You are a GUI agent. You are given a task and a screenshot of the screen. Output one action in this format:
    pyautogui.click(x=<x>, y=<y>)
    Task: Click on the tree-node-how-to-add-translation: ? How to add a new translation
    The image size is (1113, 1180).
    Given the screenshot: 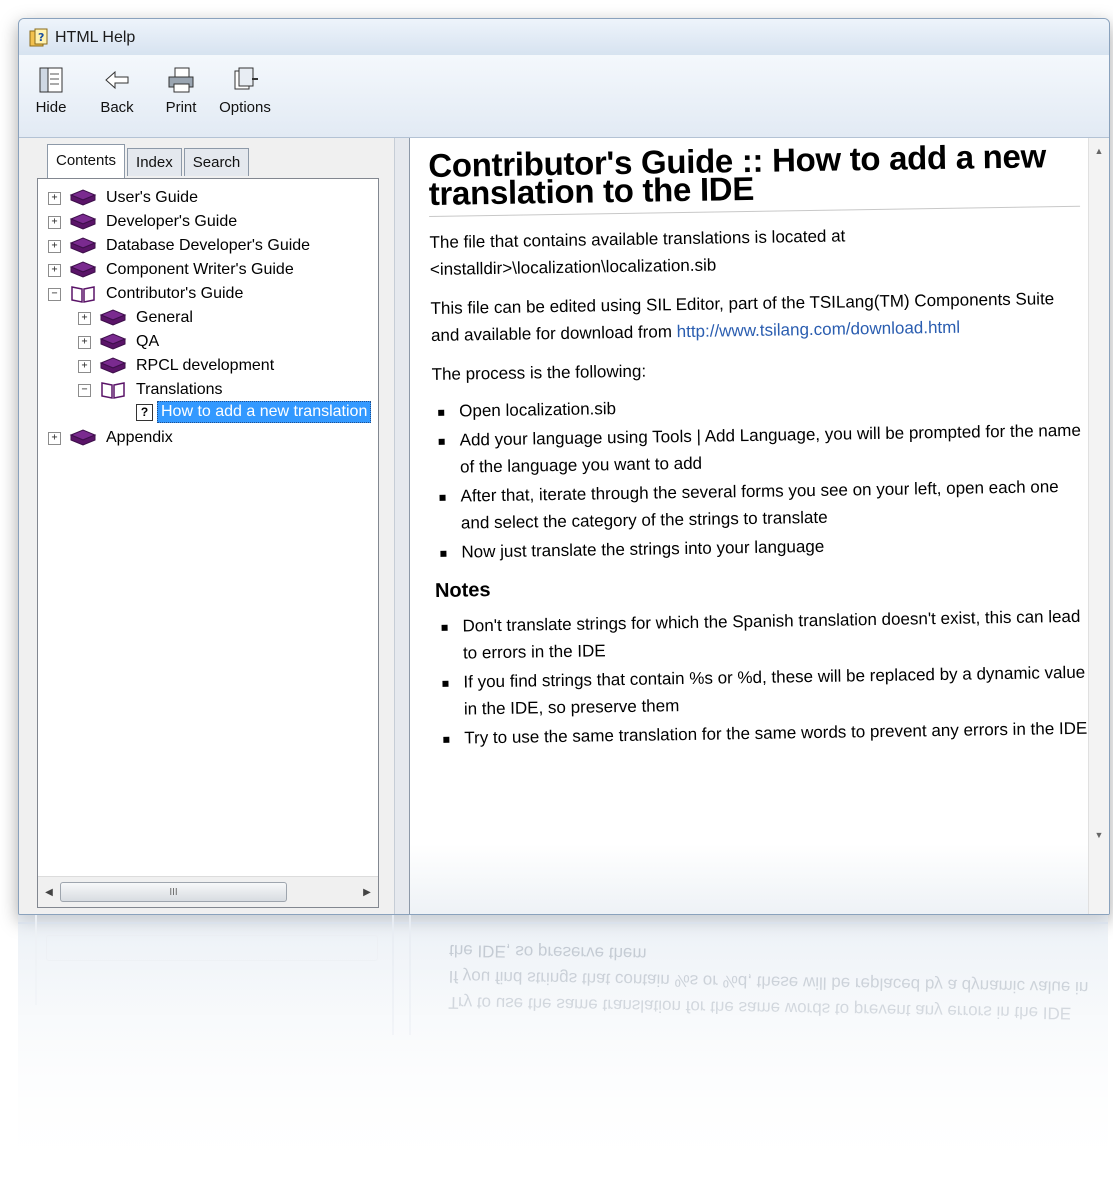 What is the action you would take?
    pyautogui.click(x=254, y=412)
    